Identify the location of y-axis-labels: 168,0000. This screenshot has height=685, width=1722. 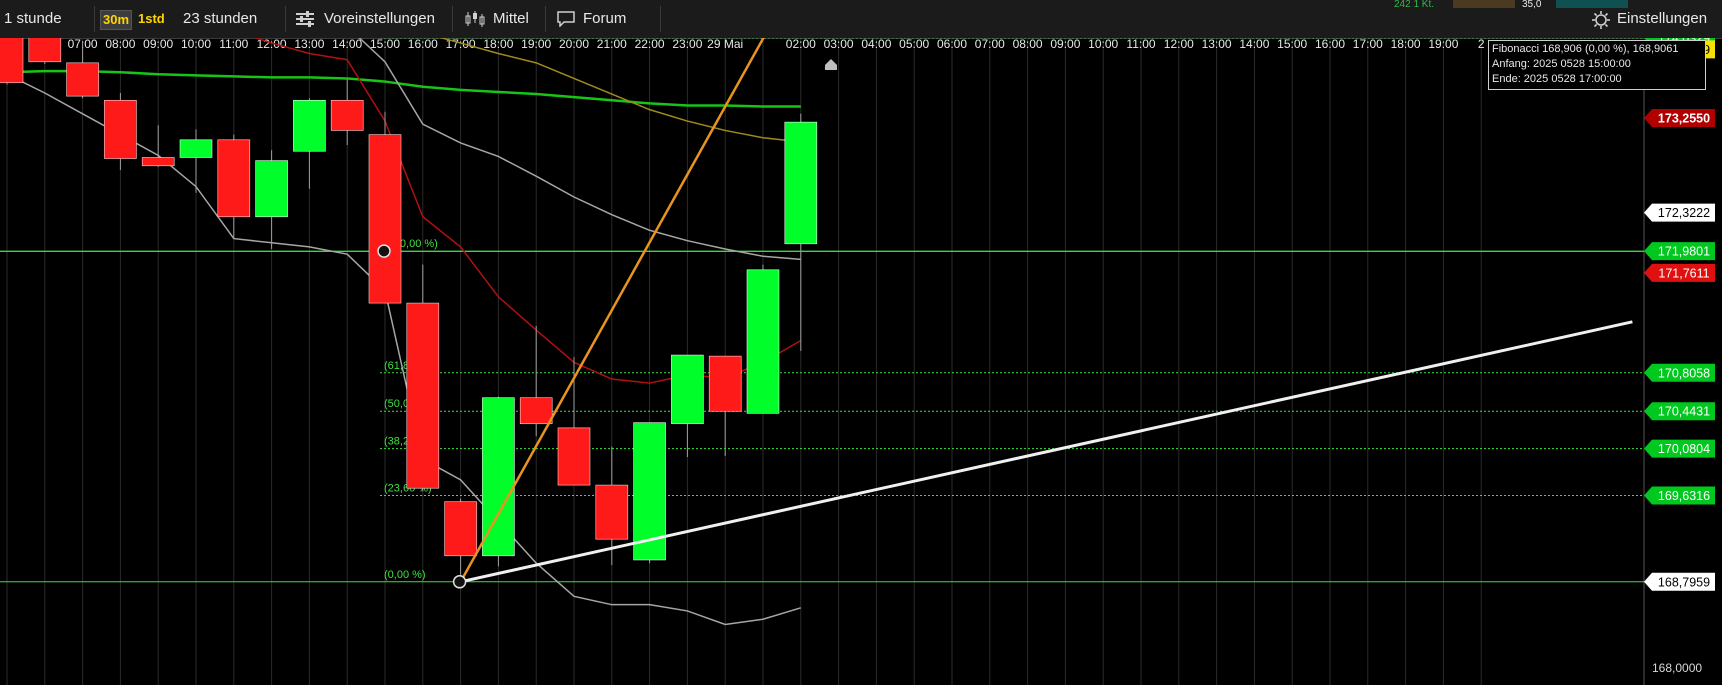
(1677, 668).